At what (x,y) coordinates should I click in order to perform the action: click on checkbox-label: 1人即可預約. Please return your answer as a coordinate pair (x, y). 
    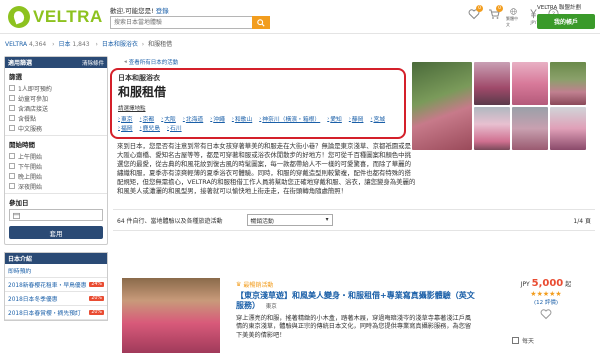
    Looking at the image, I should click on (35, 89).